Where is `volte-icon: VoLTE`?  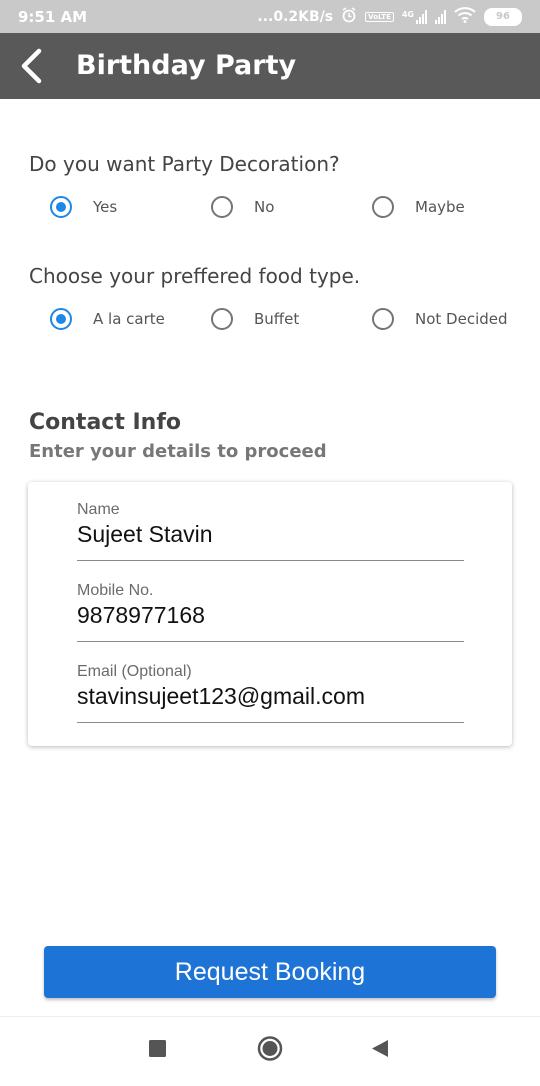 volte-icon: VoLTE is located at coordinates (379, 17).